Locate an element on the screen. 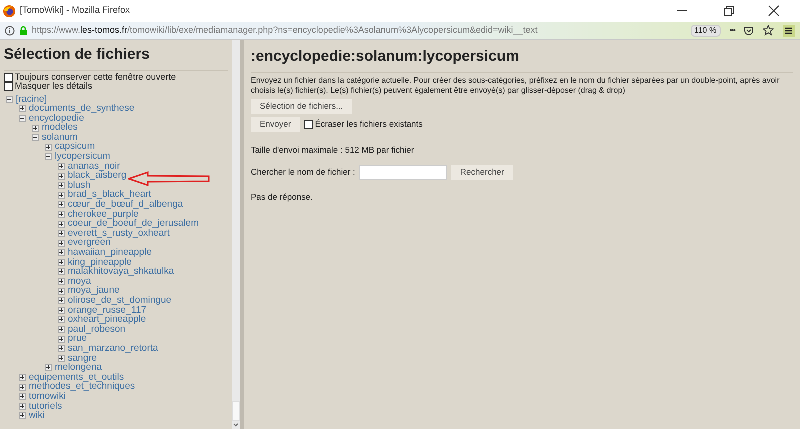 The image size is (800, 429). folder-link: cœur_de_bœuf_d_albenga is located at coordinates (126, 205).